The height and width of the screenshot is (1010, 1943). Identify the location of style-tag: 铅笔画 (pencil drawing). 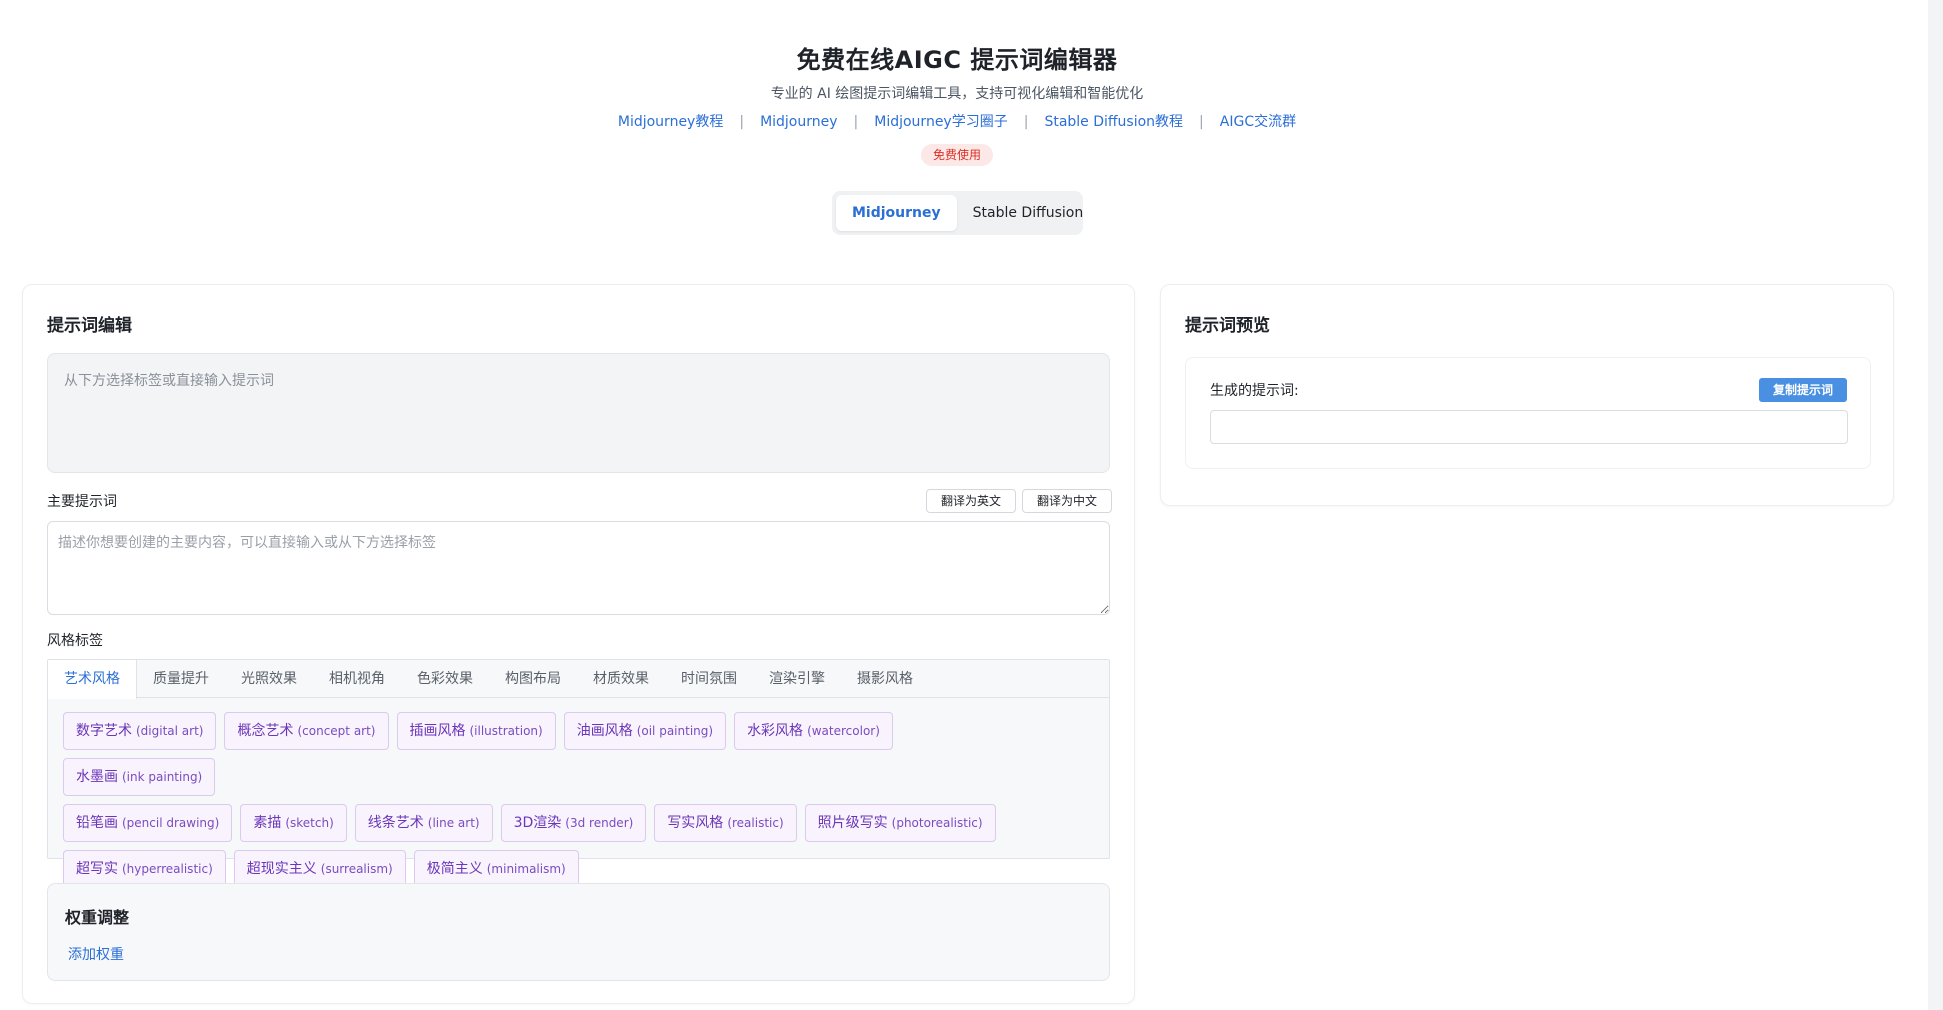
(148, 823).